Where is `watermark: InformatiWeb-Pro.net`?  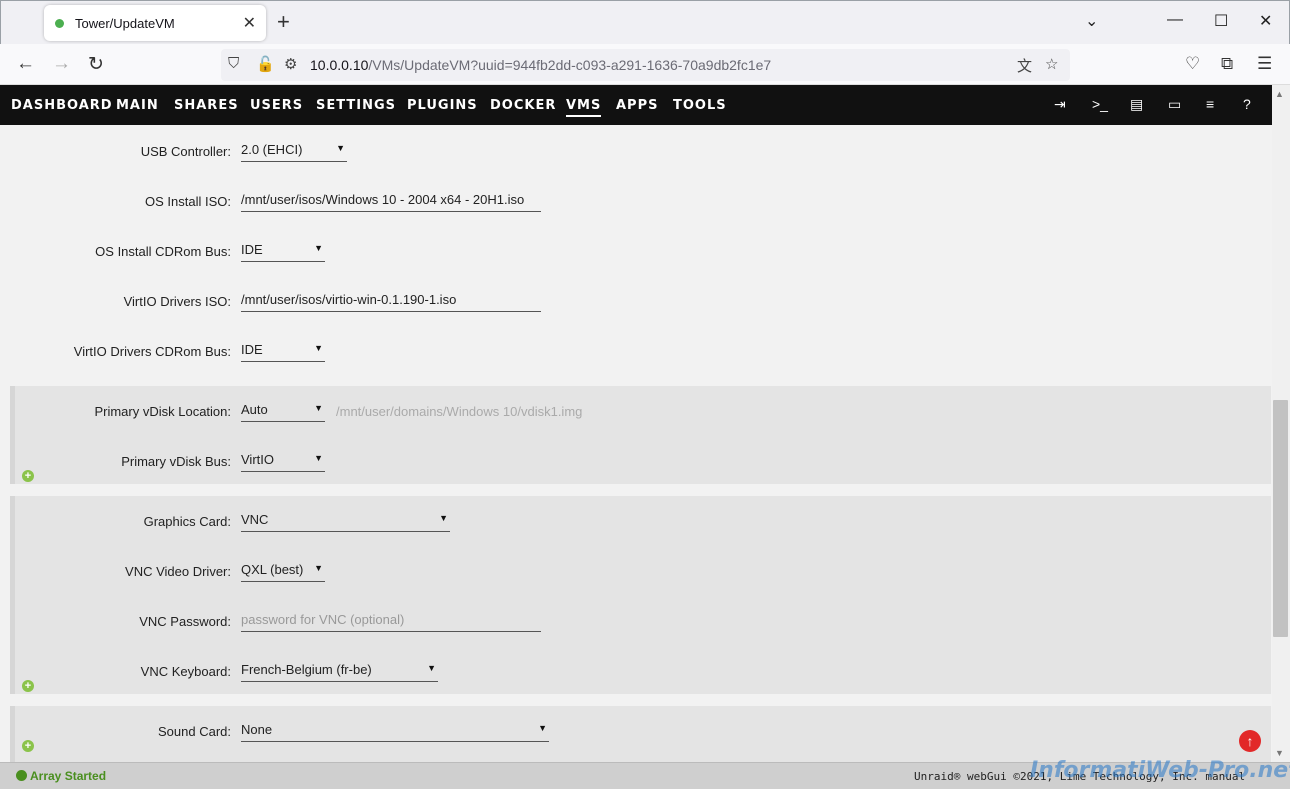
watermark: InformatiWeb-Pro.net is located at coordinates (1160, 770).